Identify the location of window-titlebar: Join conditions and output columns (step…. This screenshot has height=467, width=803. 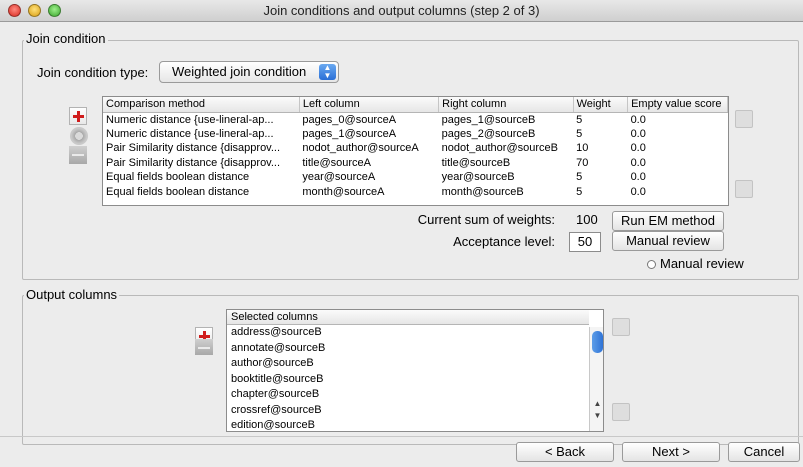
(401, 11).